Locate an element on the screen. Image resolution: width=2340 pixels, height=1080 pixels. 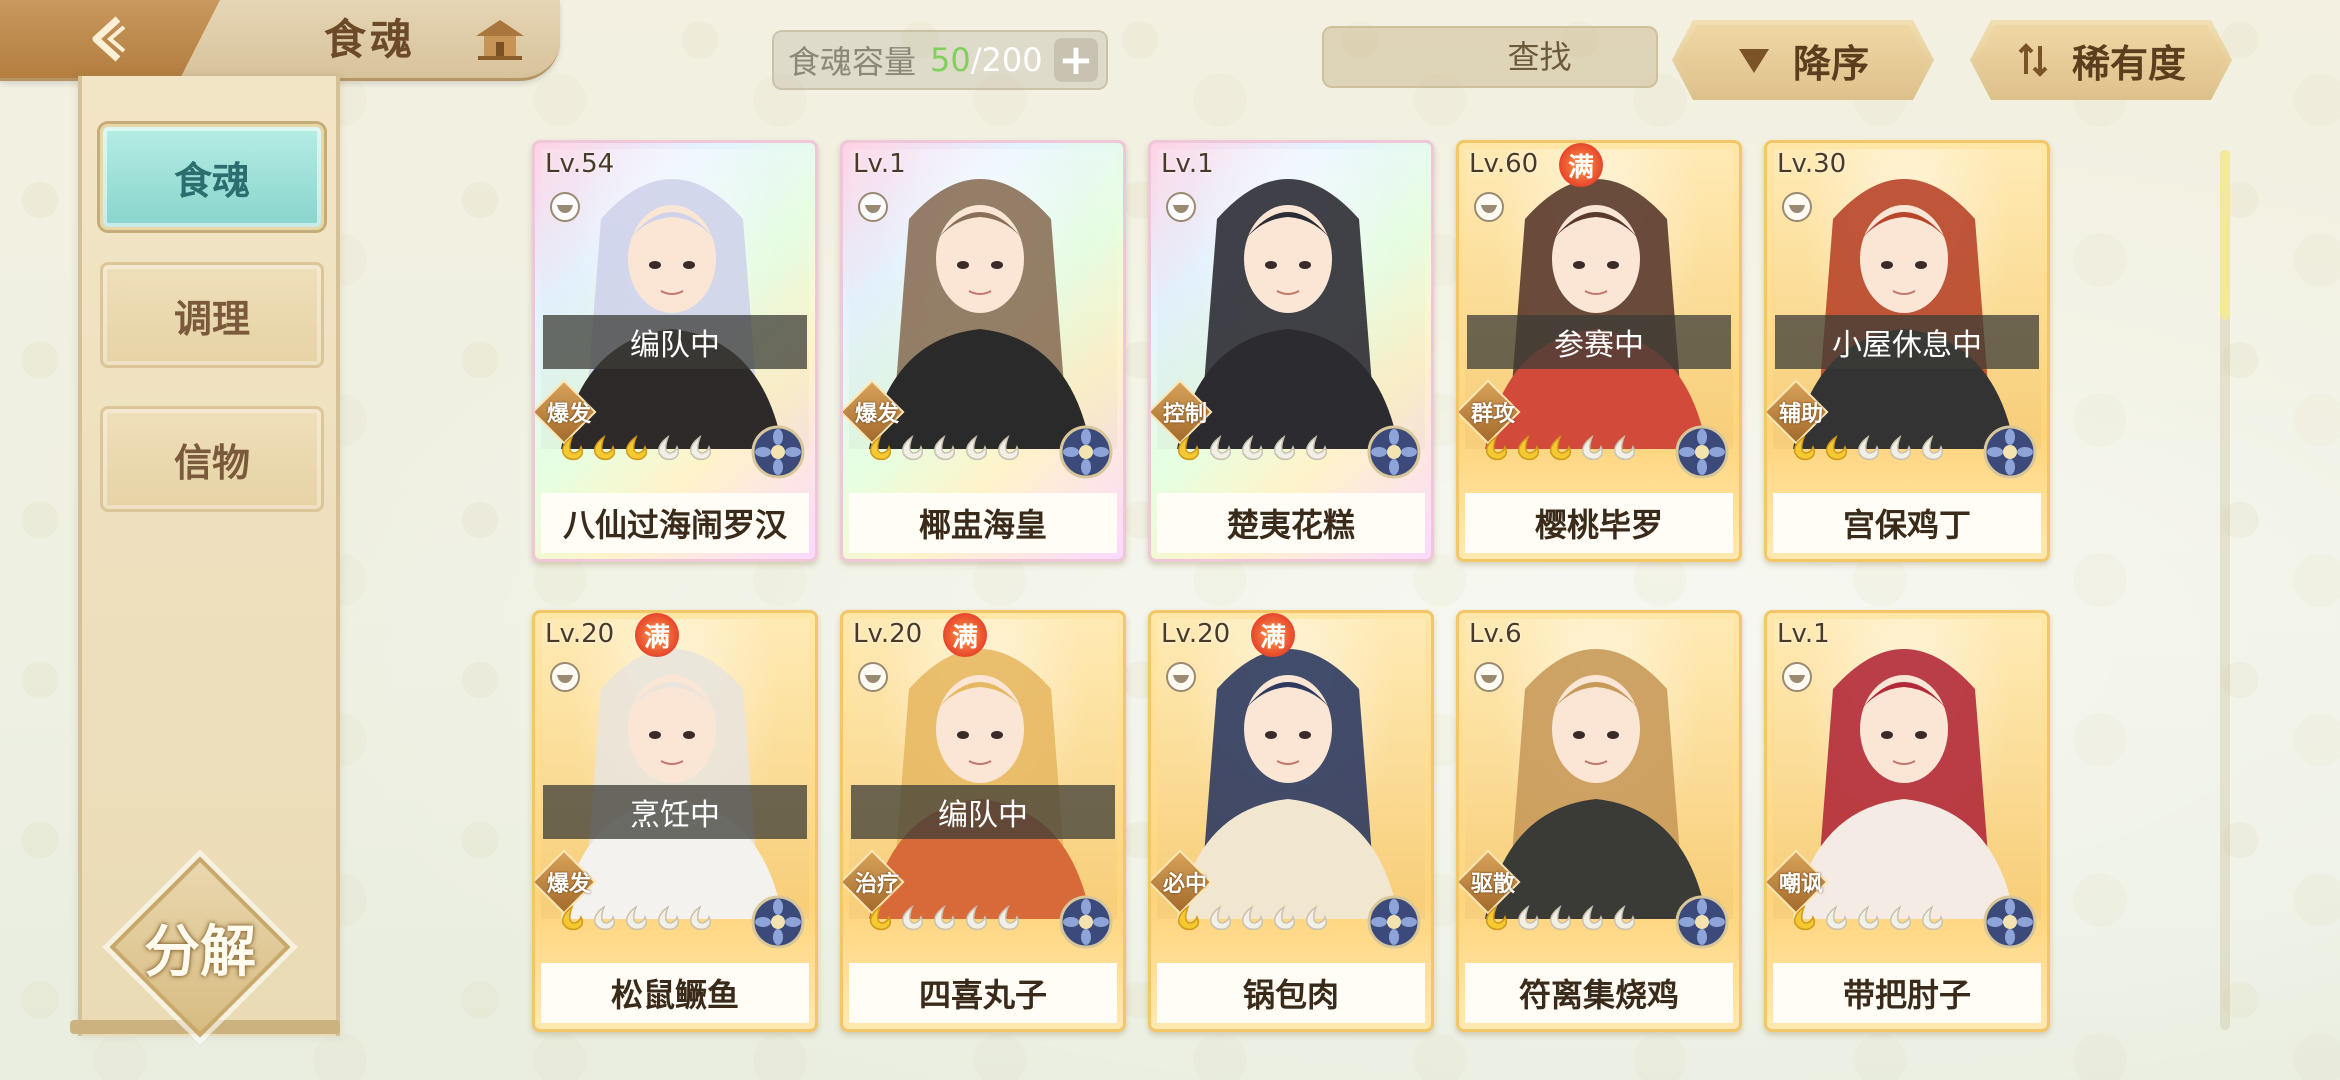
status-banner: 小屋休息中 is located at coordinates (1907, 342).